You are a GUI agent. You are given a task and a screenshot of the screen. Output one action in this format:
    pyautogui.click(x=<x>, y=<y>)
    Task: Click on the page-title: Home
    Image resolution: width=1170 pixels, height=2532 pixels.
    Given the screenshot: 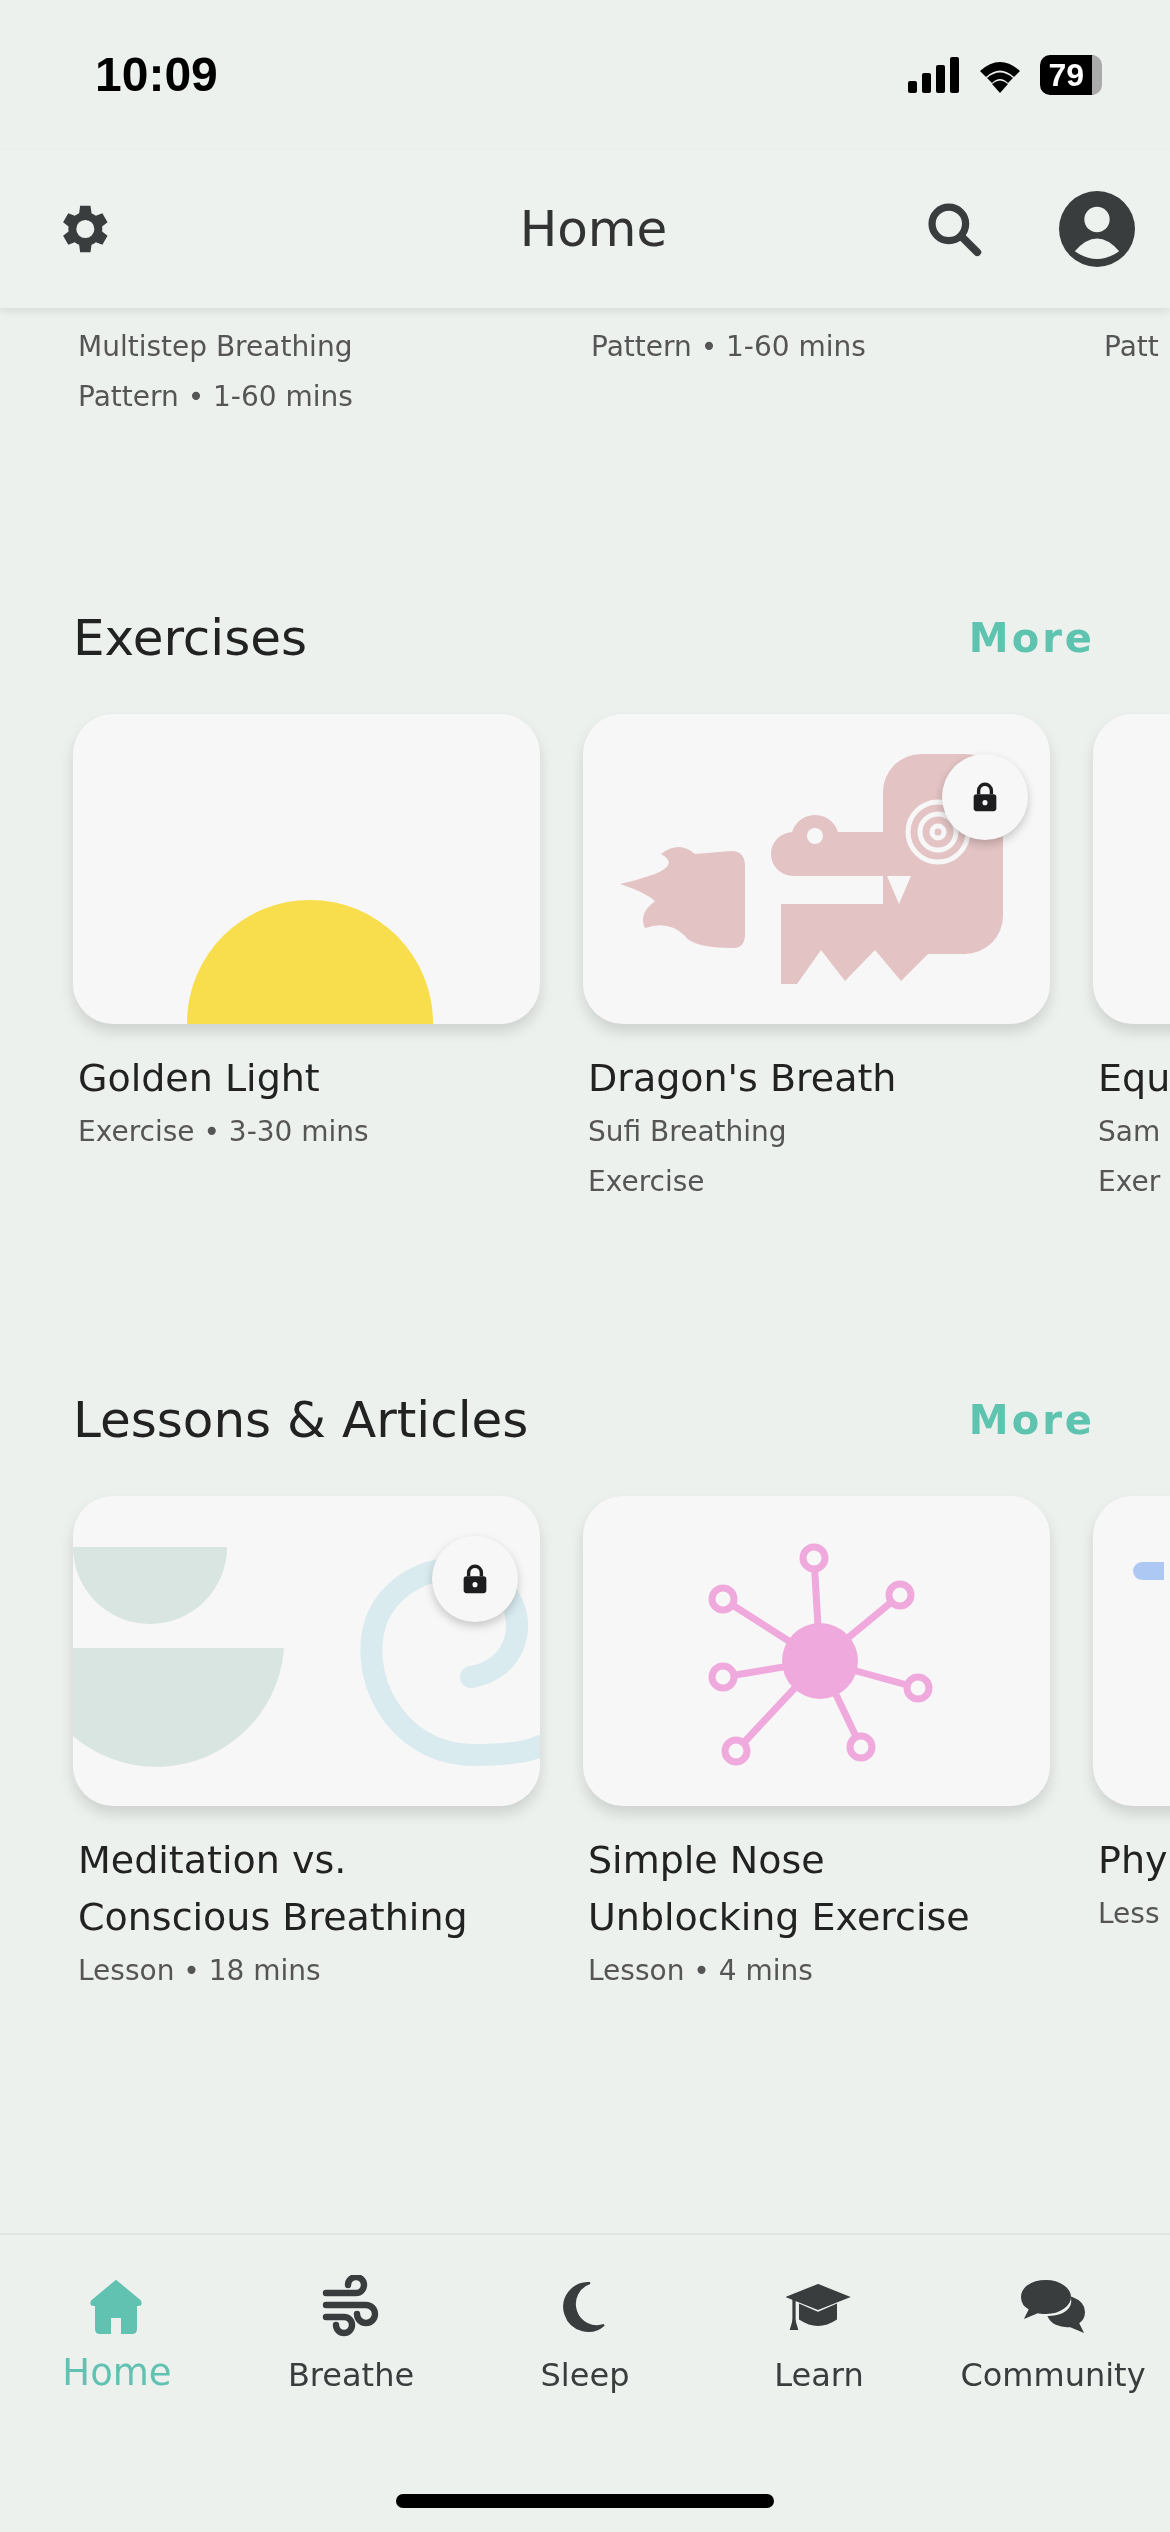 What is the action you would take?
    pyautogui.click(x=593, y=229)
    